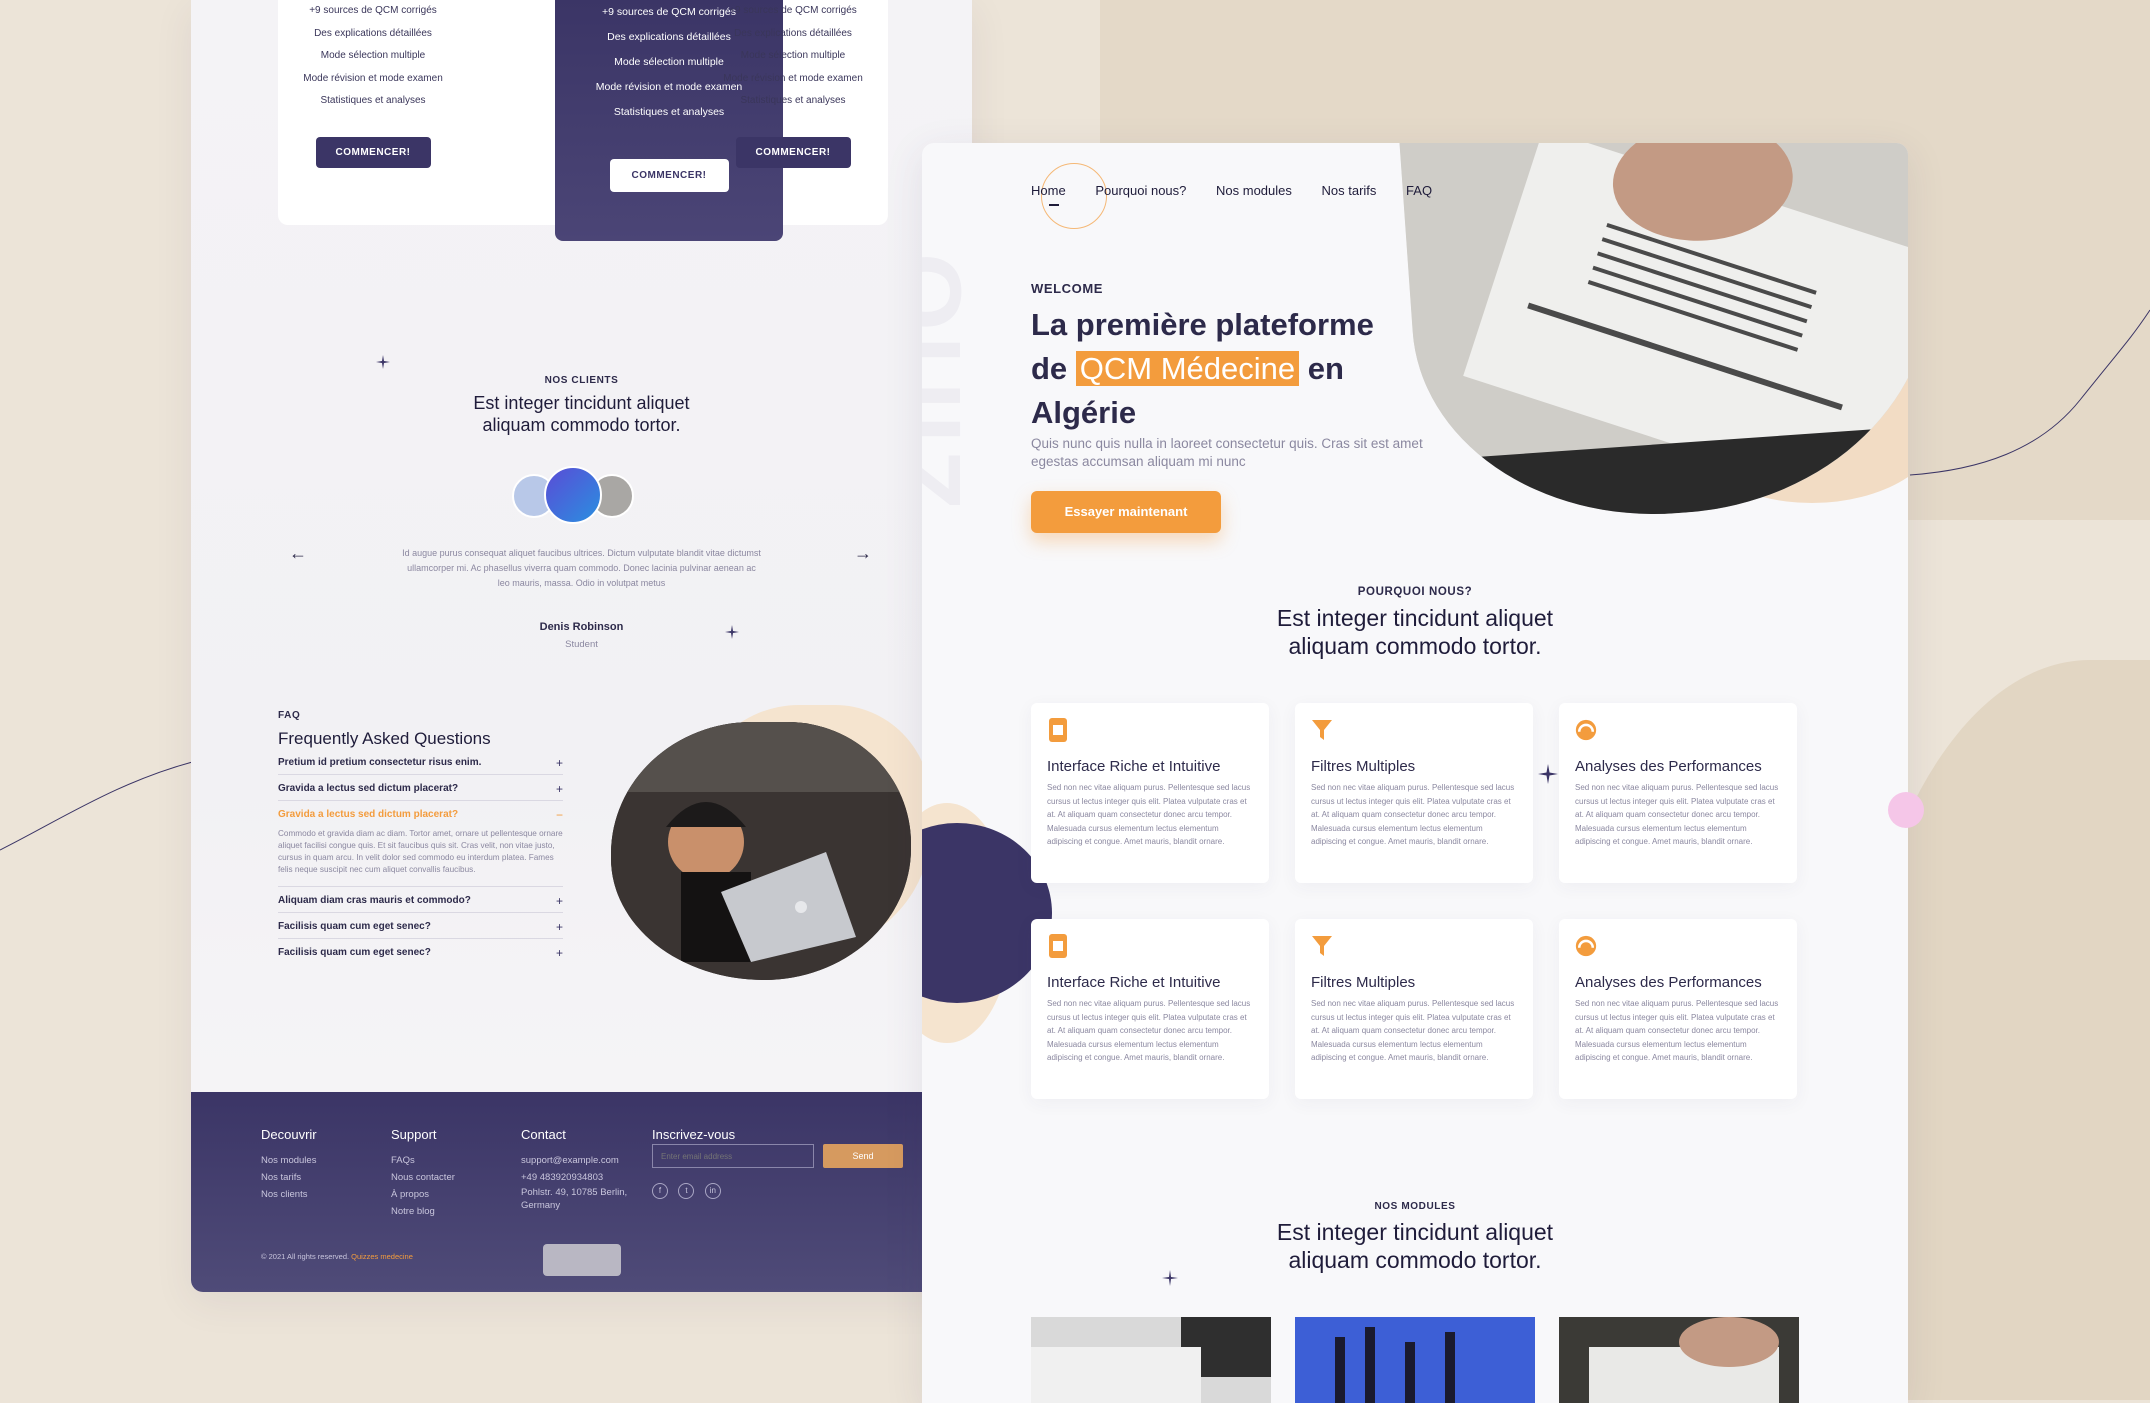 This screenshot has width=2150, height=1403. I want to click on social-links: f t in, so click(689, 1189).